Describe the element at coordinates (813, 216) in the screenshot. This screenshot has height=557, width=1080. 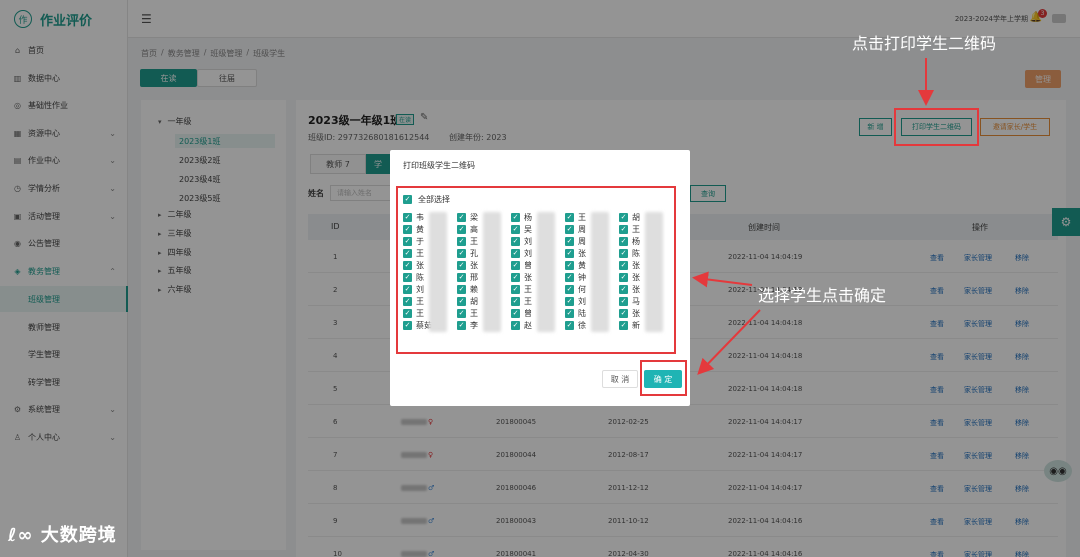
I see `annotation-arrows` at that location.